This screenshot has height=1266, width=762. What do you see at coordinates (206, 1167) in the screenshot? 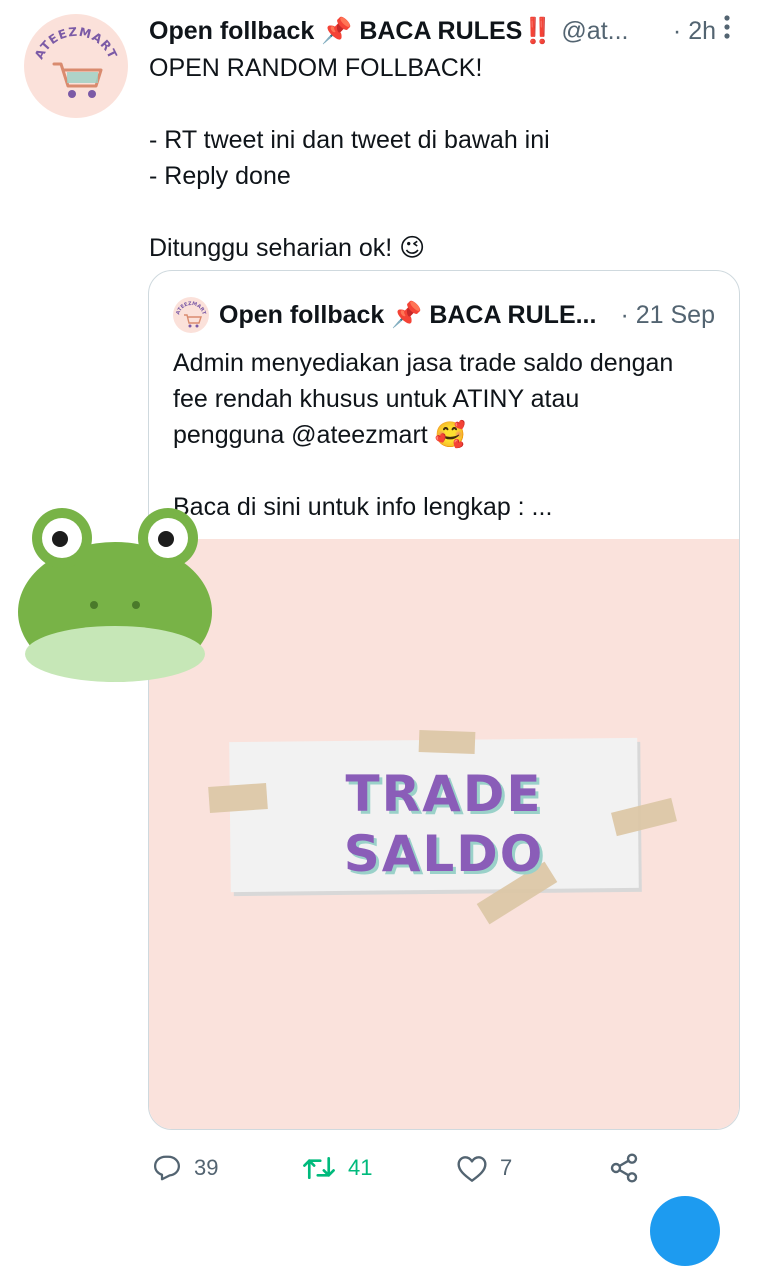
I see `reply-count: 39` at bounding box center [206, 1167].